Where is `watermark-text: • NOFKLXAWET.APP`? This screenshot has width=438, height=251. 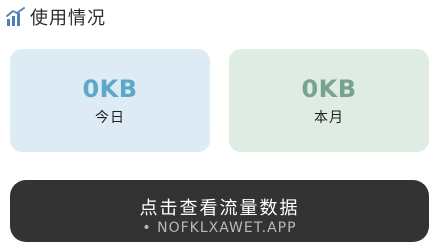
watermark-text: • NOFKLXAWET.APP is located at coordinates (219, 228).